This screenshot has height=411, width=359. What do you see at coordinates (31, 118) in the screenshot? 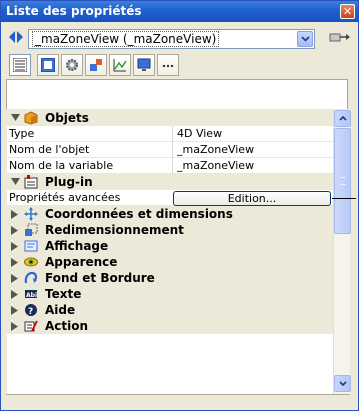
I see `cube-icon` at bounding box center [31, 118].